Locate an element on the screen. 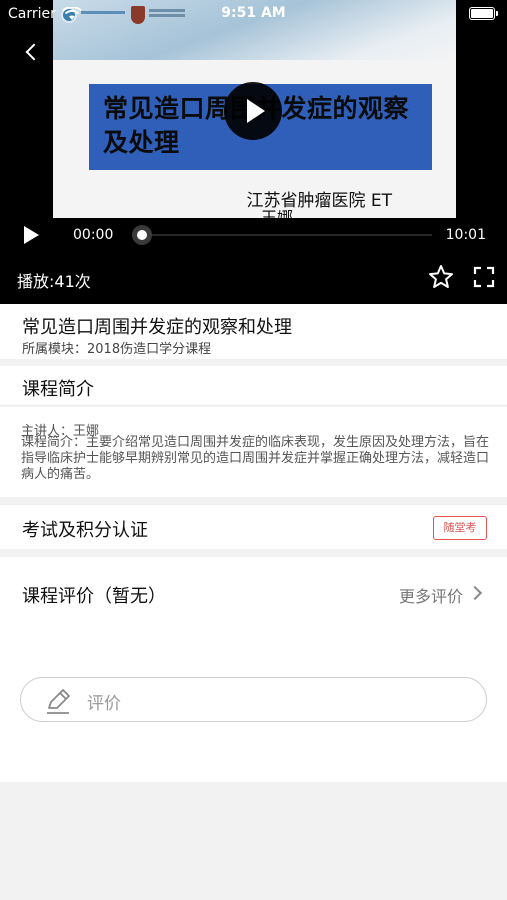 The width and height of the screenshot is (507, 900). progress-bar is located at coordinates (282, 235).